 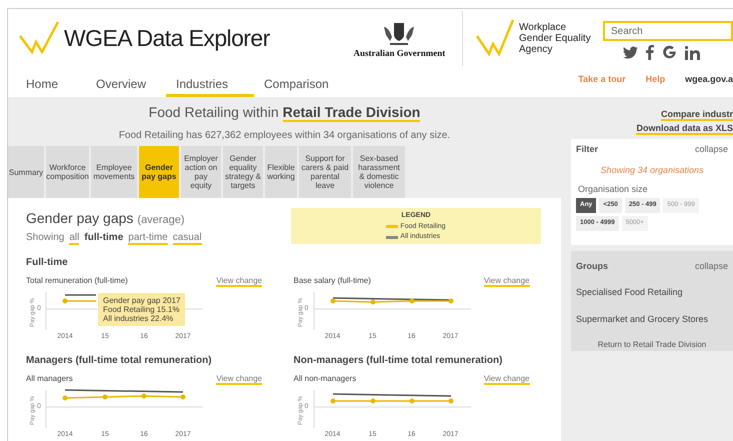 I want to click on filter-link: part-time, so click(x=148, y=238).